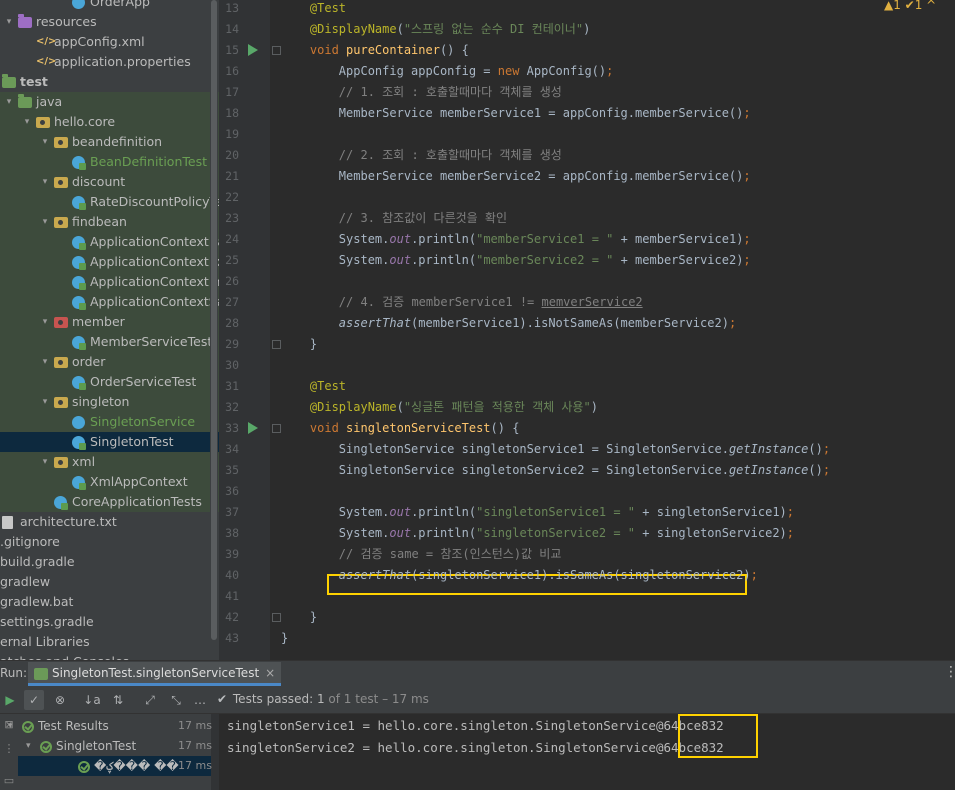 The height and width of the screenshot is (790, 955). Describe the element at coordinates (270, 673) in the screenshot. I see `close-icon: ×` at that location.